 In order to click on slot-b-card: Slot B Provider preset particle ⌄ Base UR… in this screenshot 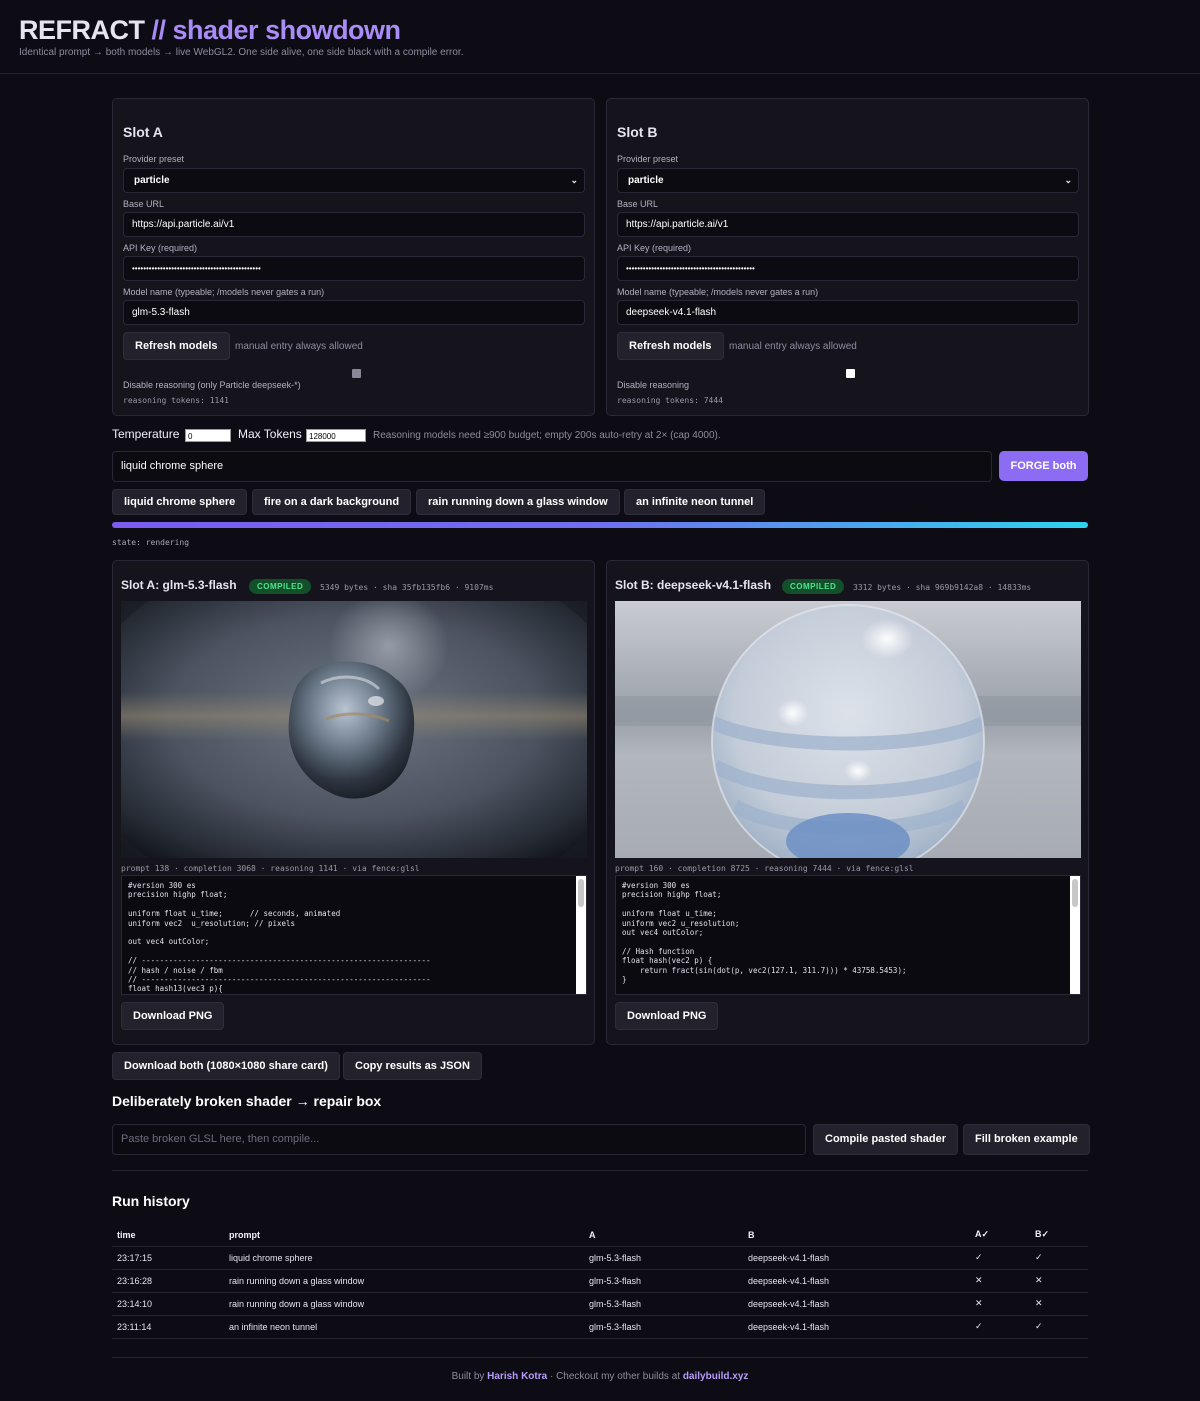, I will do `click(847, 257)`.